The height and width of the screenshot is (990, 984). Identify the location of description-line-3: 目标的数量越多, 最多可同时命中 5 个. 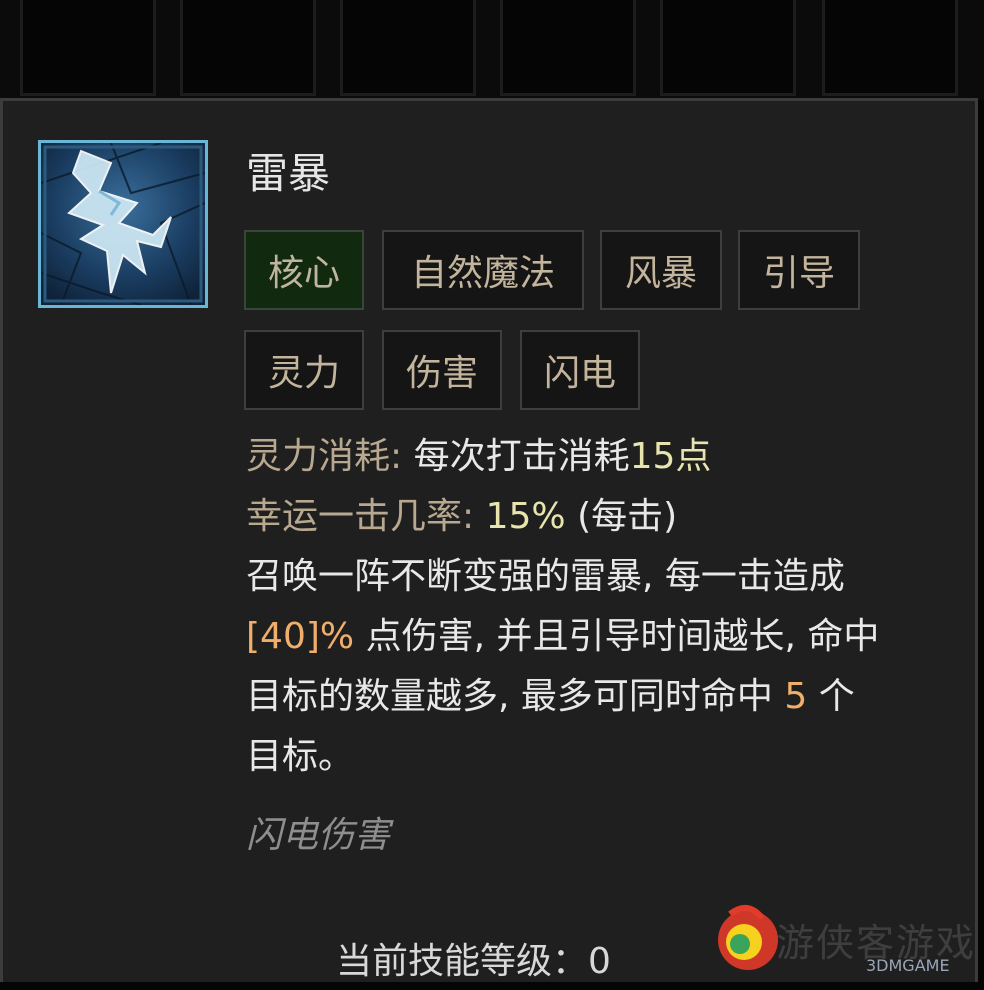
(550, 697).